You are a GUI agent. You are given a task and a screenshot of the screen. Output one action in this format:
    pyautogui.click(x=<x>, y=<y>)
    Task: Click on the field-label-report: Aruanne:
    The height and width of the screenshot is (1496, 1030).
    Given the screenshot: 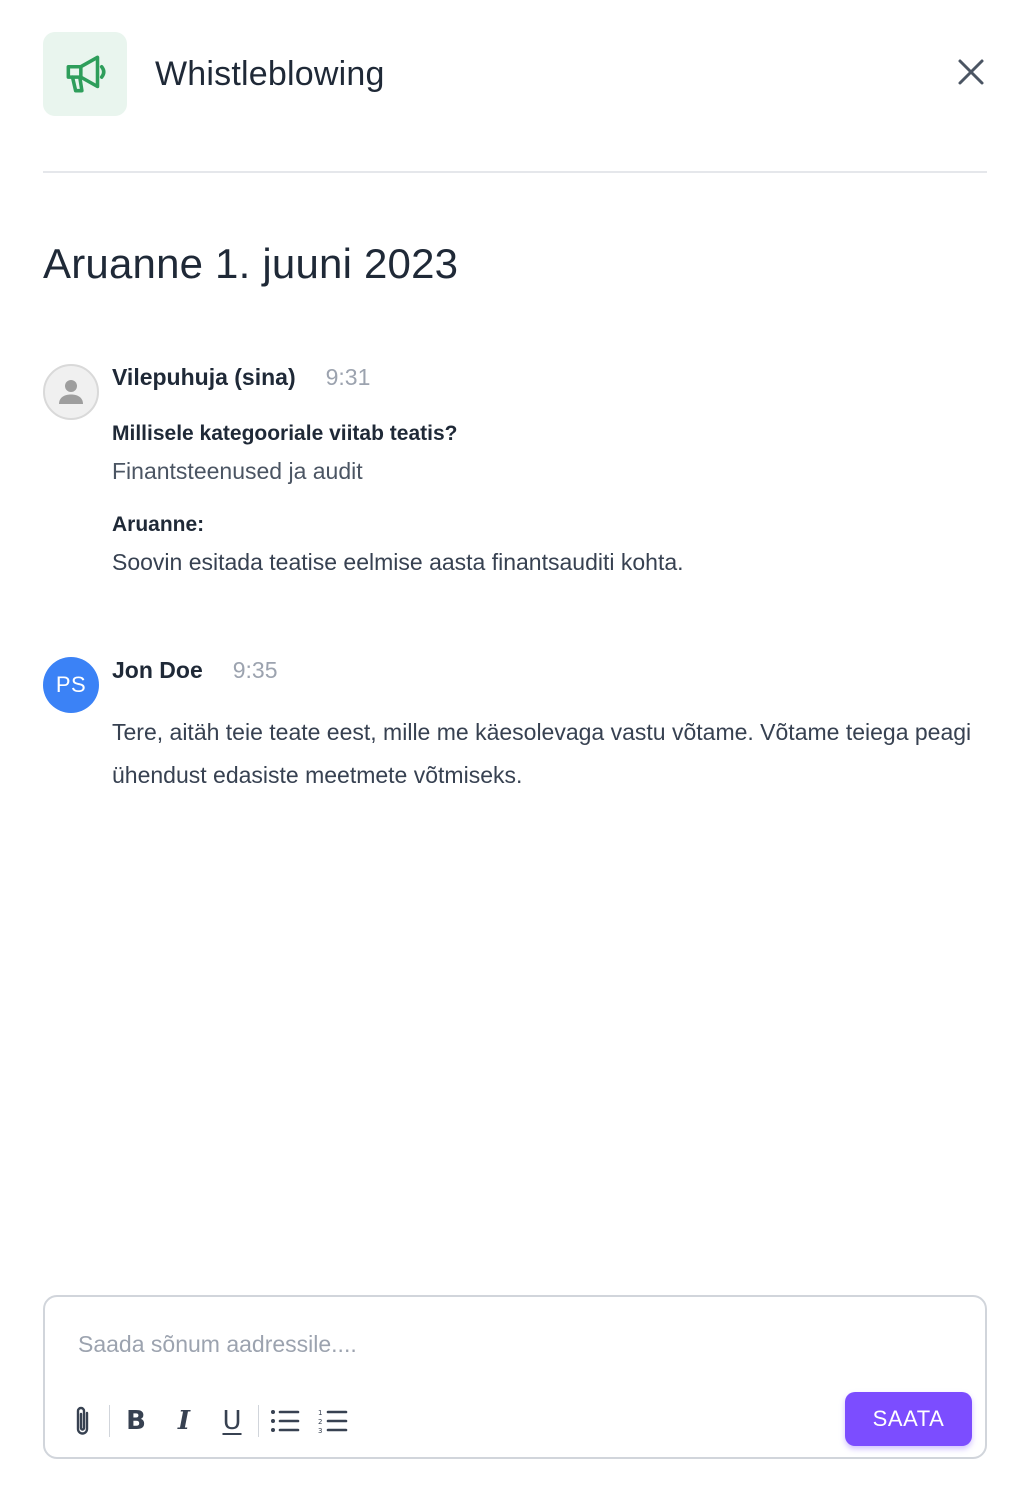 What is the action you would take?
    pyautogui.click(x=158, y=524)
    